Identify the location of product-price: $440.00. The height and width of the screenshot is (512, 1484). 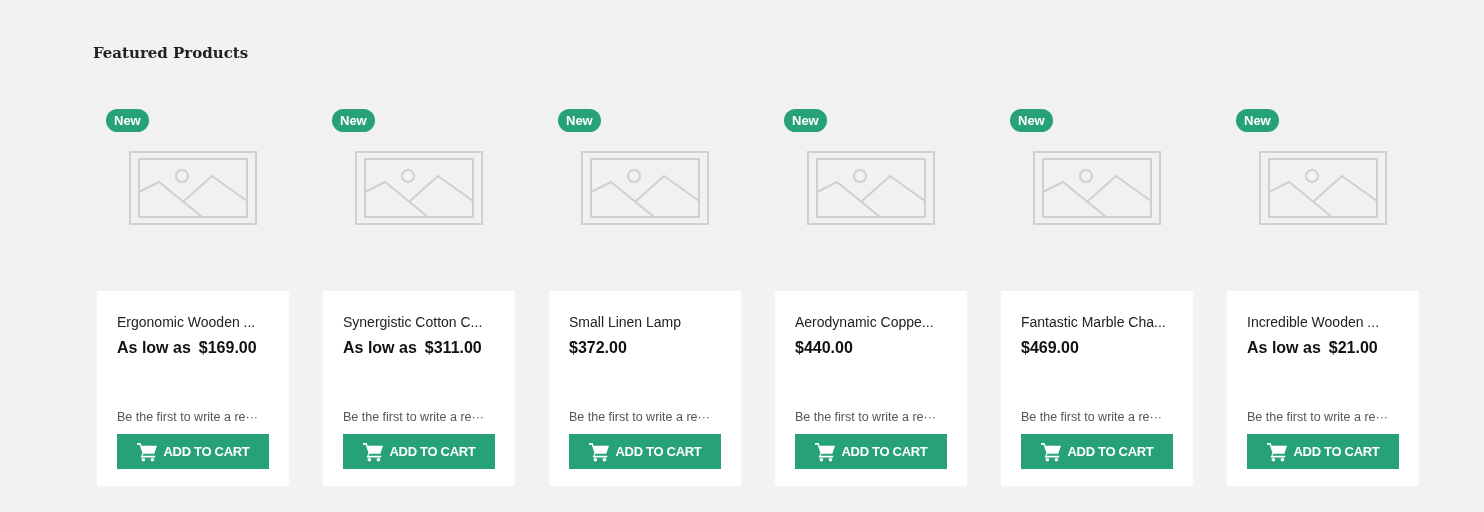
(824, 348).